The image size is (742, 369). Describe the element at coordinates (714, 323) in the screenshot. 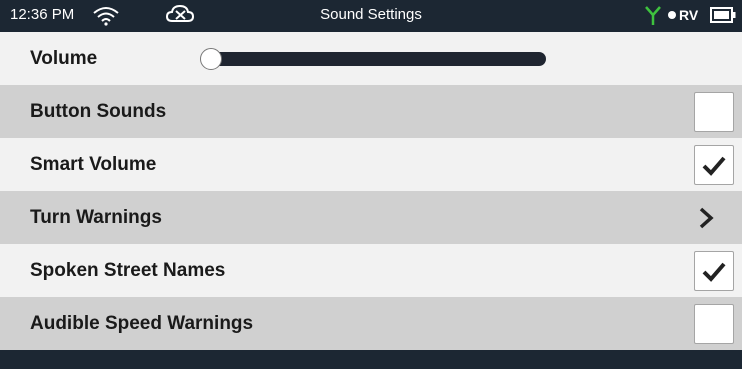

I see `audible-speed-warnings-checkbox` at that location.